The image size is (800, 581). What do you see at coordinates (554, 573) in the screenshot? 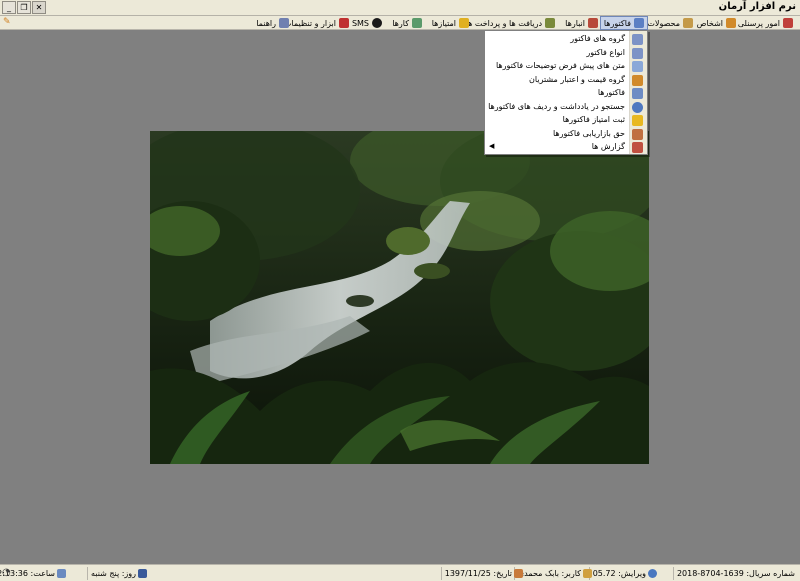
I see `status-user: کاربر: بابک محمدی` at bounding box center [554, 573].